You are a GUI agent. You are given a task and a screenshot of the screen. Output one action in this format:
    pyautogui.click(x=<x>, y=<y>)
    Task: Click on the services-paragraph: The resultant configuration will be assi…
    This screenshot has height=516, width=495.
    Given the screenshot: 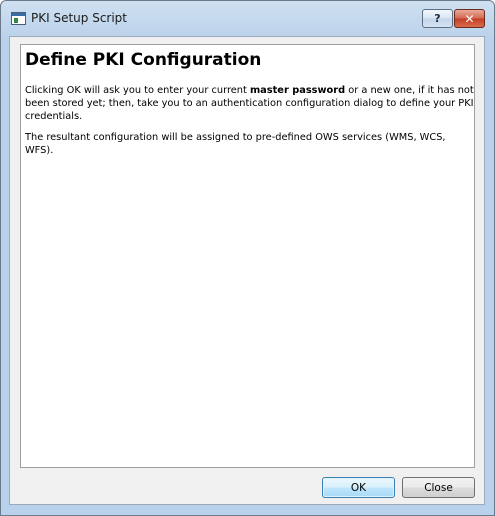 What is the action you would take?
    pyautogui.click(x=235, y=144)
    